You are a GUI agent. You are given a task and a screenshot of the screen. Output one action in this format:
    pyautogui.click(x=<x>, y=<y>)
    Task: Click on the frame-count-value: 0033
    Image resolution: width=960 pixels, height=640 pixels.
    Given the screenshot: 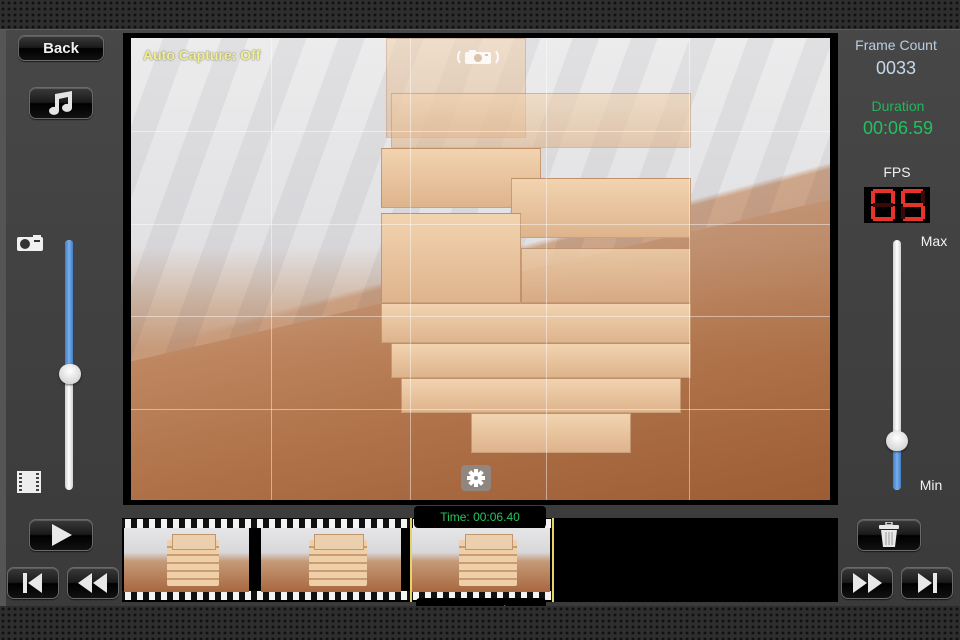 What is the action you would take?
    pyautogui.click(x=896, y=68)
    